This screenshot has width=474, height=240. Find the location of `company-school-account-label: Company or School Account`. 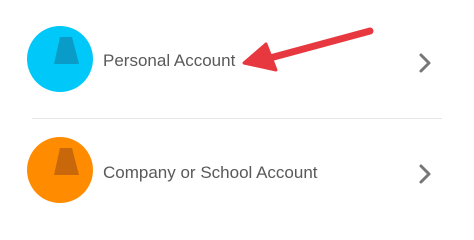

company-school-account-label: Company or School Account is located at coordinates (210, 172).